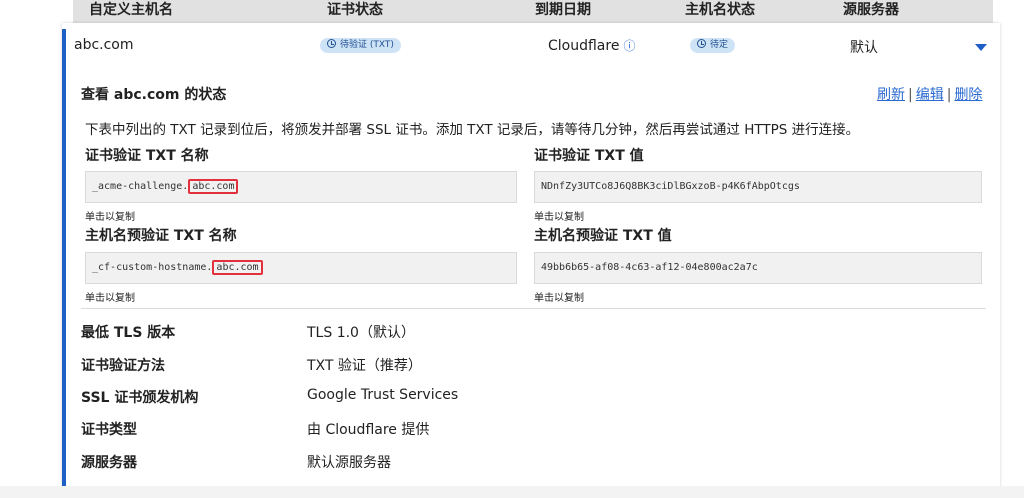 The width and height of the screenshot is (1024, 498). What do you see at coordinates (64, 263) in the screenshot?
I see `selected-row-indicator` at bounding box center [64, 263].